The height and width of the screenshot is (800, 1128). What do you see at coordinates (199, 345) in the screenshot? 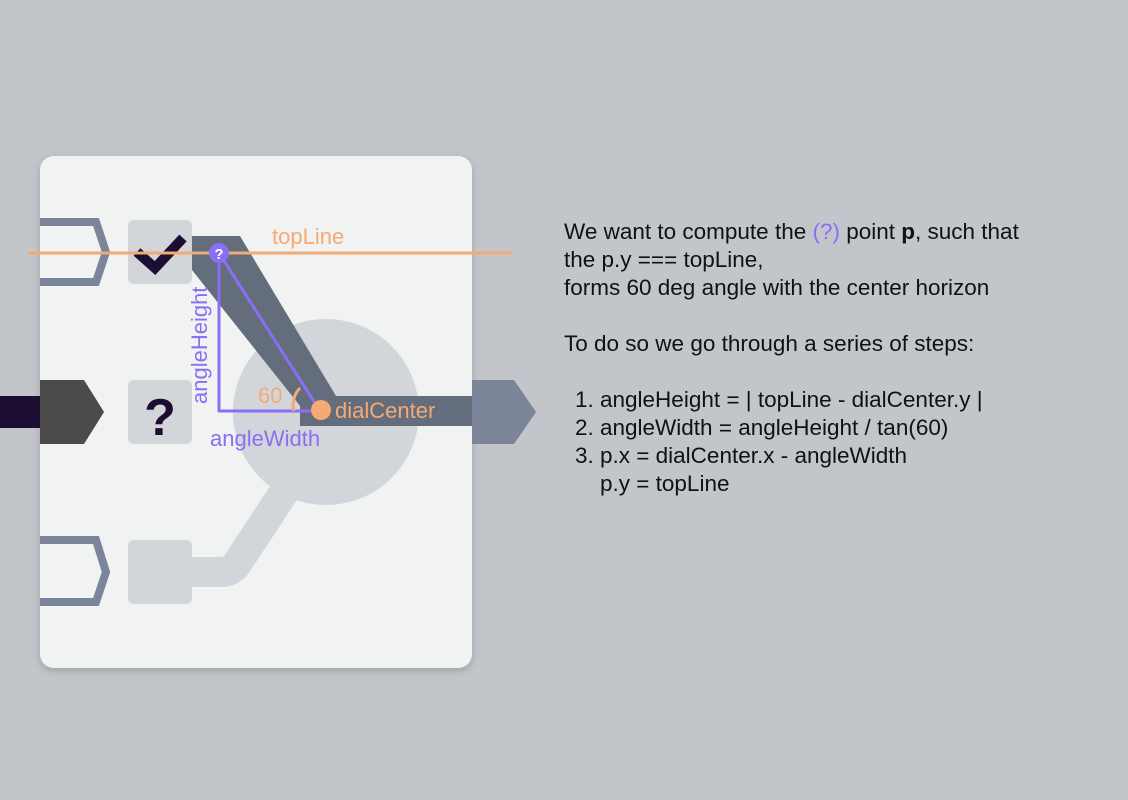
I see `angle-height-label: angleHeight` at bounding box center [199, 345].